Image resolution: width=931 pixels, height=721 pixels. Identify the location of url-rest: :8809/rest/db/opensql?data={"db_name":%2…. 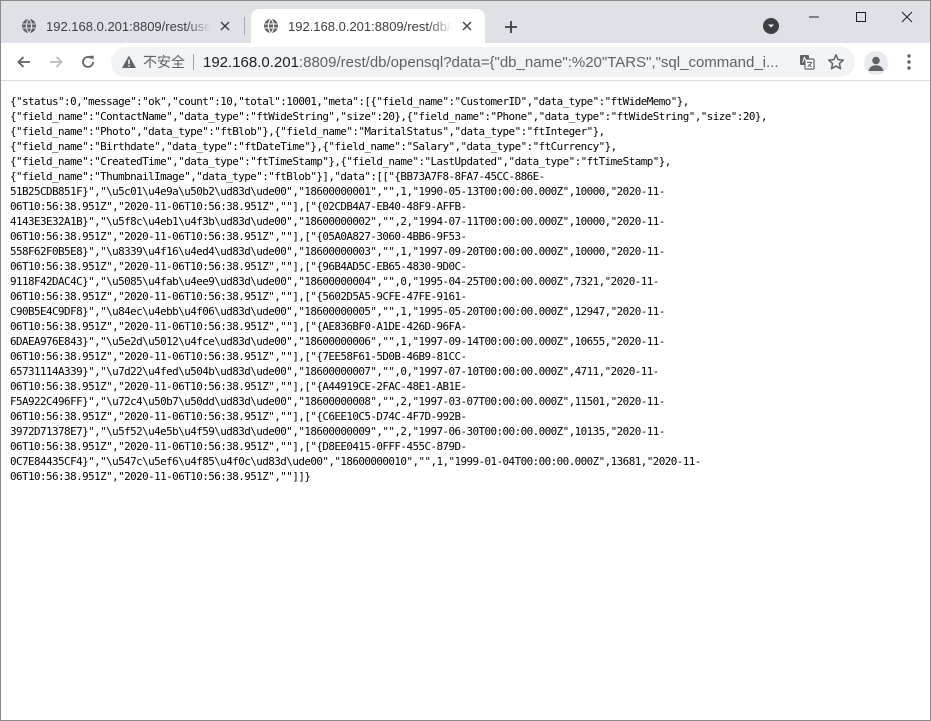
(538, 62).